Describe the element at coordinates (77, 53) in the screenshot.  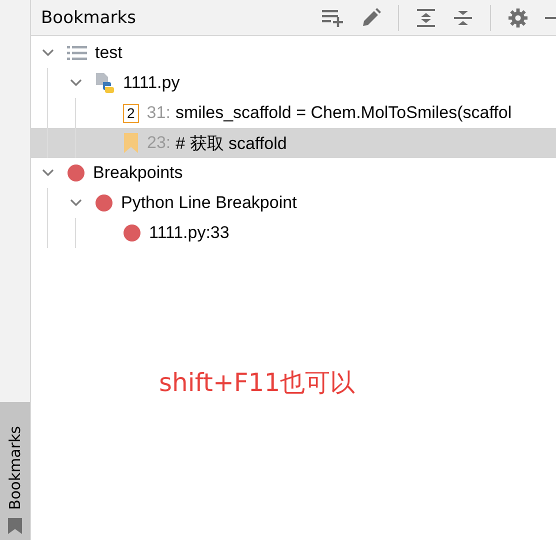
I see `list-icon` at that location.